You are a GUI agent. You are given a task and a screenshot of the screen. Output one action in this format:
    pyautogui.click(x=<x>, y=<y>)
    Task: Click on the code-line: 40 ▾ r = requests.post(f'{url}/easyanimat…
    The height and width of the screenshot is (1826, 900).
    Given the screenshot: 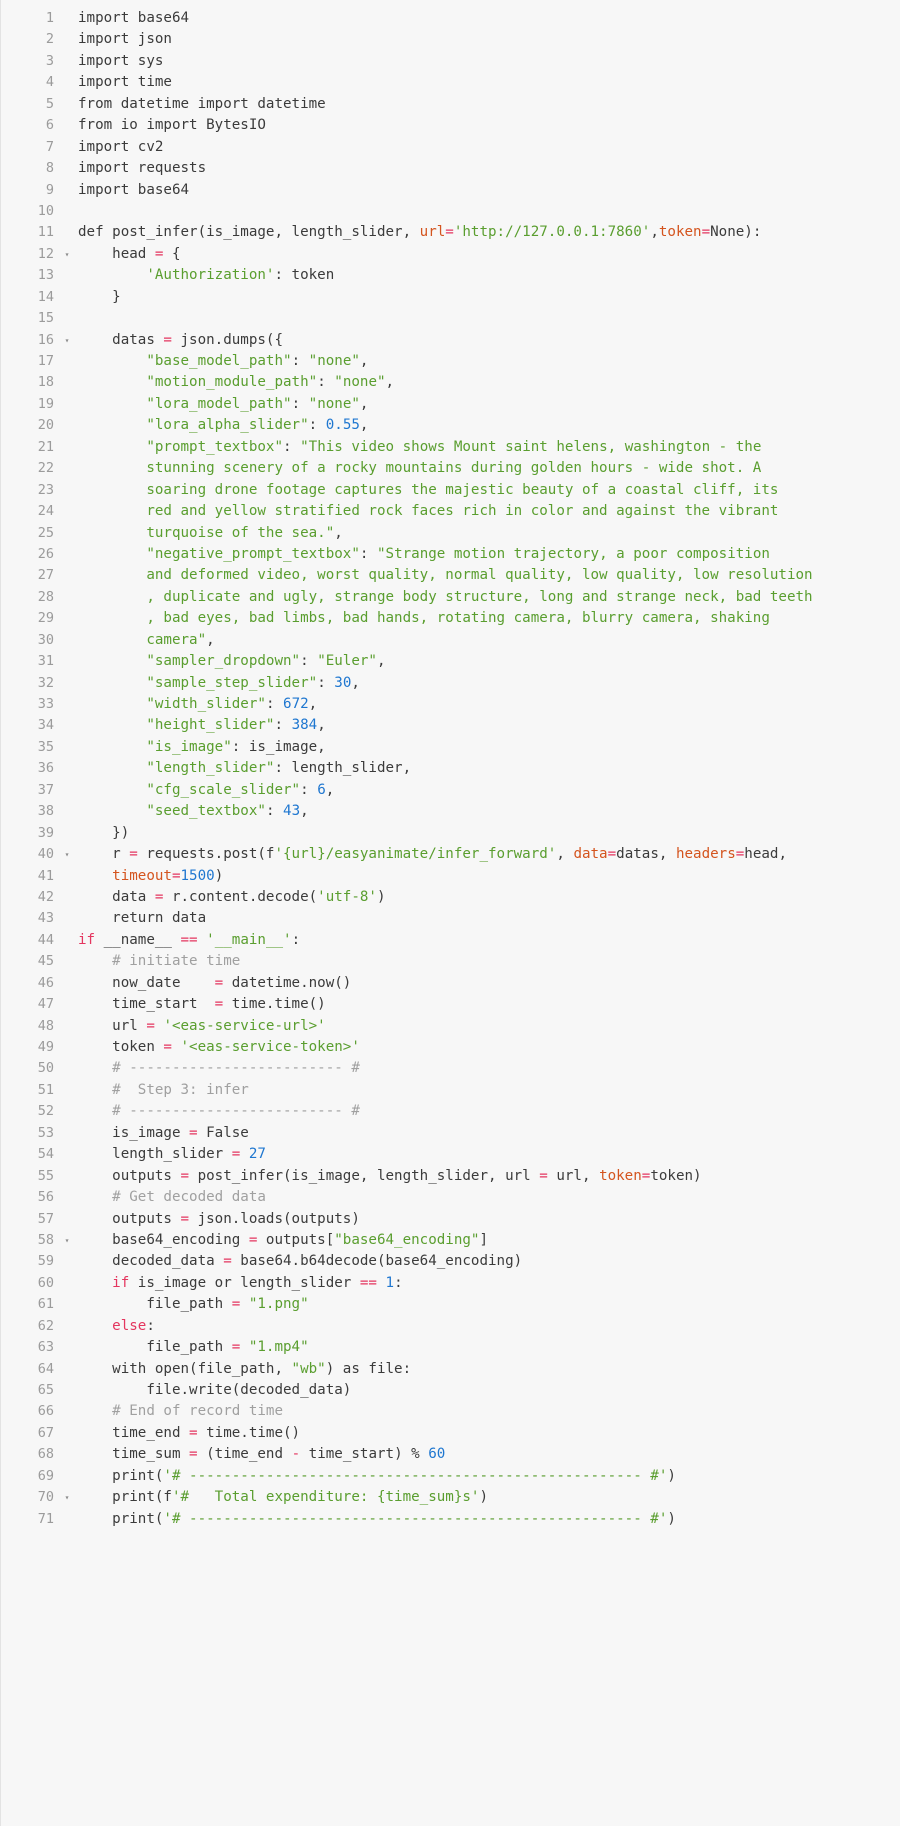 What is the action you would take?
    pyautogui.click(x=450, y=855)
    